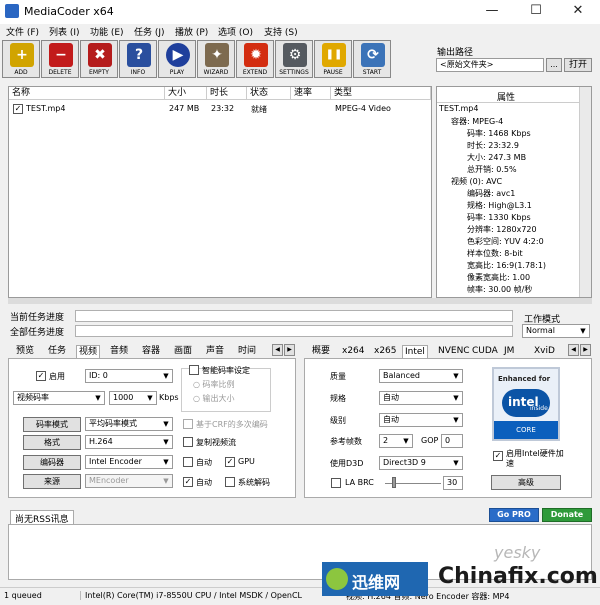 Image resolution: width=600 pixels, height=605 pixels. Describe the element at coordinates (386, 440) in the screenshot. I see `ref-frames-value: 2` at that location.